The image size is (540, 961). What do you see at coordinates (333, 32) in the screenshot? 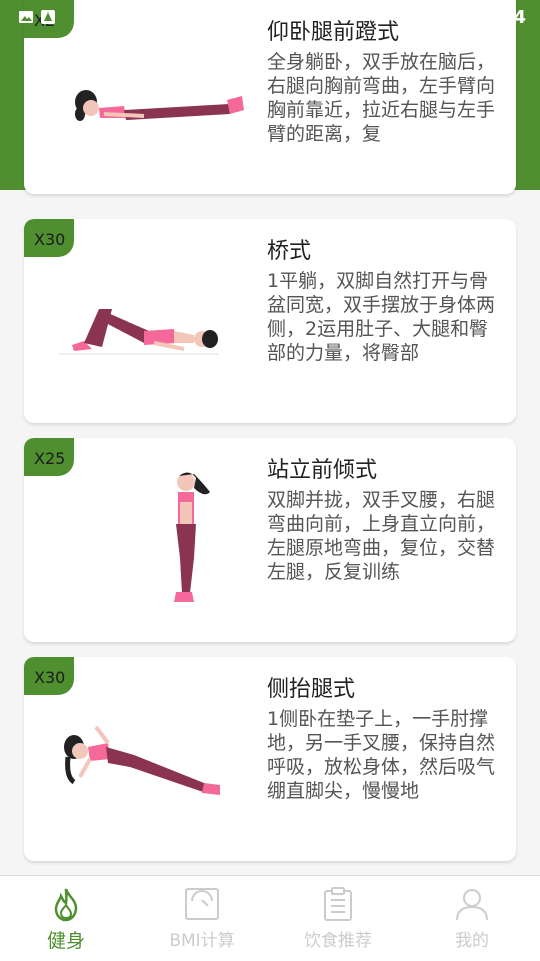
I see `exercise-title: 仰卧腿前蹬式` at bounding box center [333, 32].